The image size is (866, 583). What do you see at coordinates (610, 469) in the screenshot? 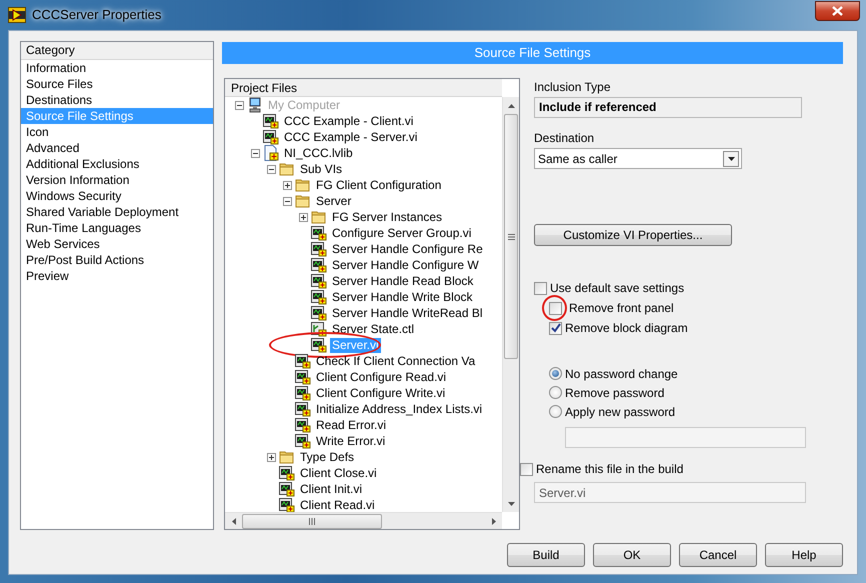
I see `checkbox-label: Rename this file in the build` at bounding box center [610, 469].